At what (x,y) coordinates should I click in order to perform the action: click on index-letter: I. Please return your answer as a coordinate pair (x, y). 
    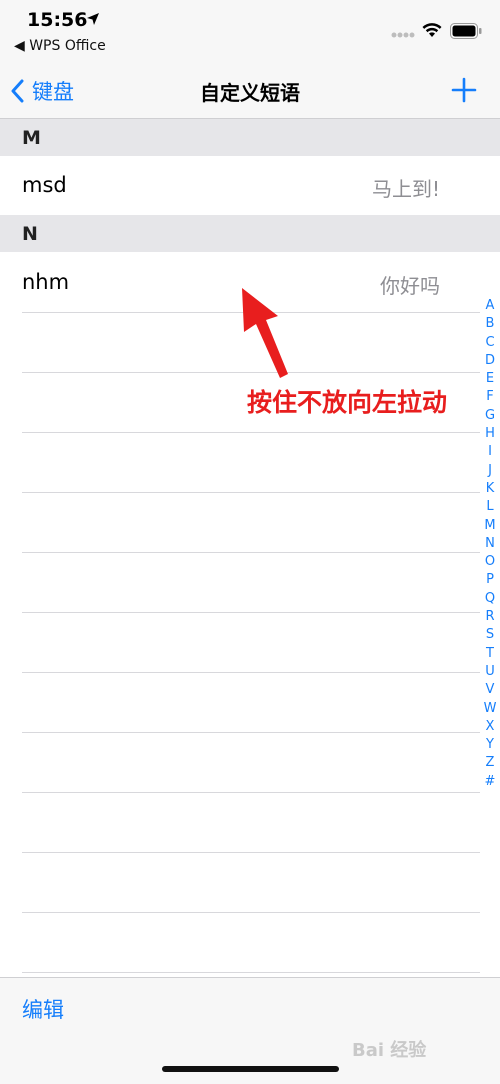
    Looking at the image, I should click on (490, 452).